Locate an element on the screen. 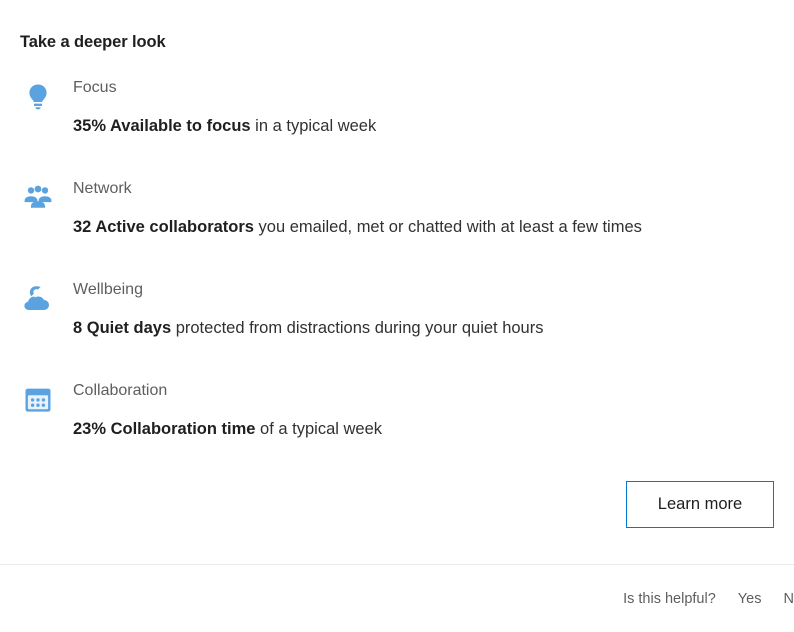 This screenshot has width=794, height=632. feedback-yes-link: Yes is located at coordinates (750, 599).